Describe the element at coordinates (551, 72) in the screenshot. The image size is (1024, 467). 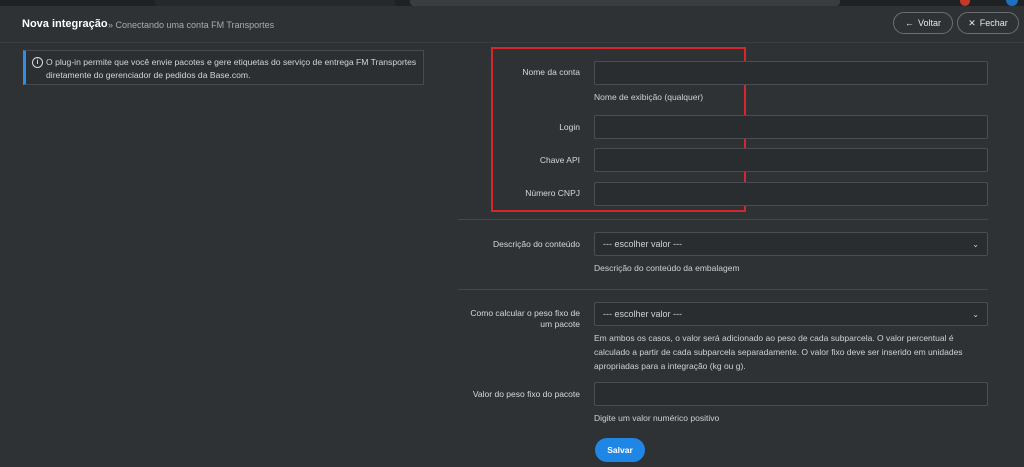
I see `account-name-label: Nome da conta` at that location.